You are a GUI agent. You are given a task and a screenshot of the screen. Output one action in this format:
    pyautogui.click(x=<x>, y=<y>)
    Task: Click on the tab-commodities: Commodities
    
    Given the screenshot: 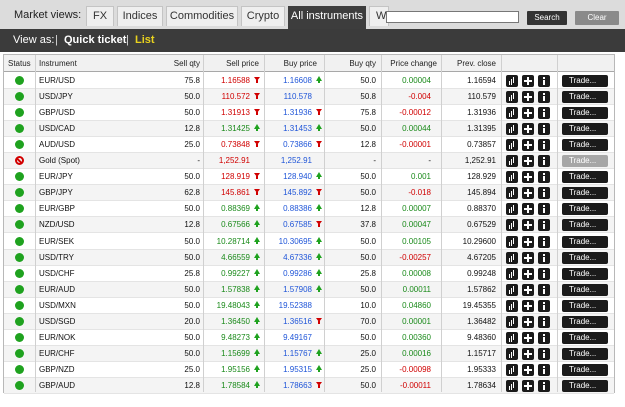 What is the action you would take?
    pyautogui.click(x=202, y=16)
    